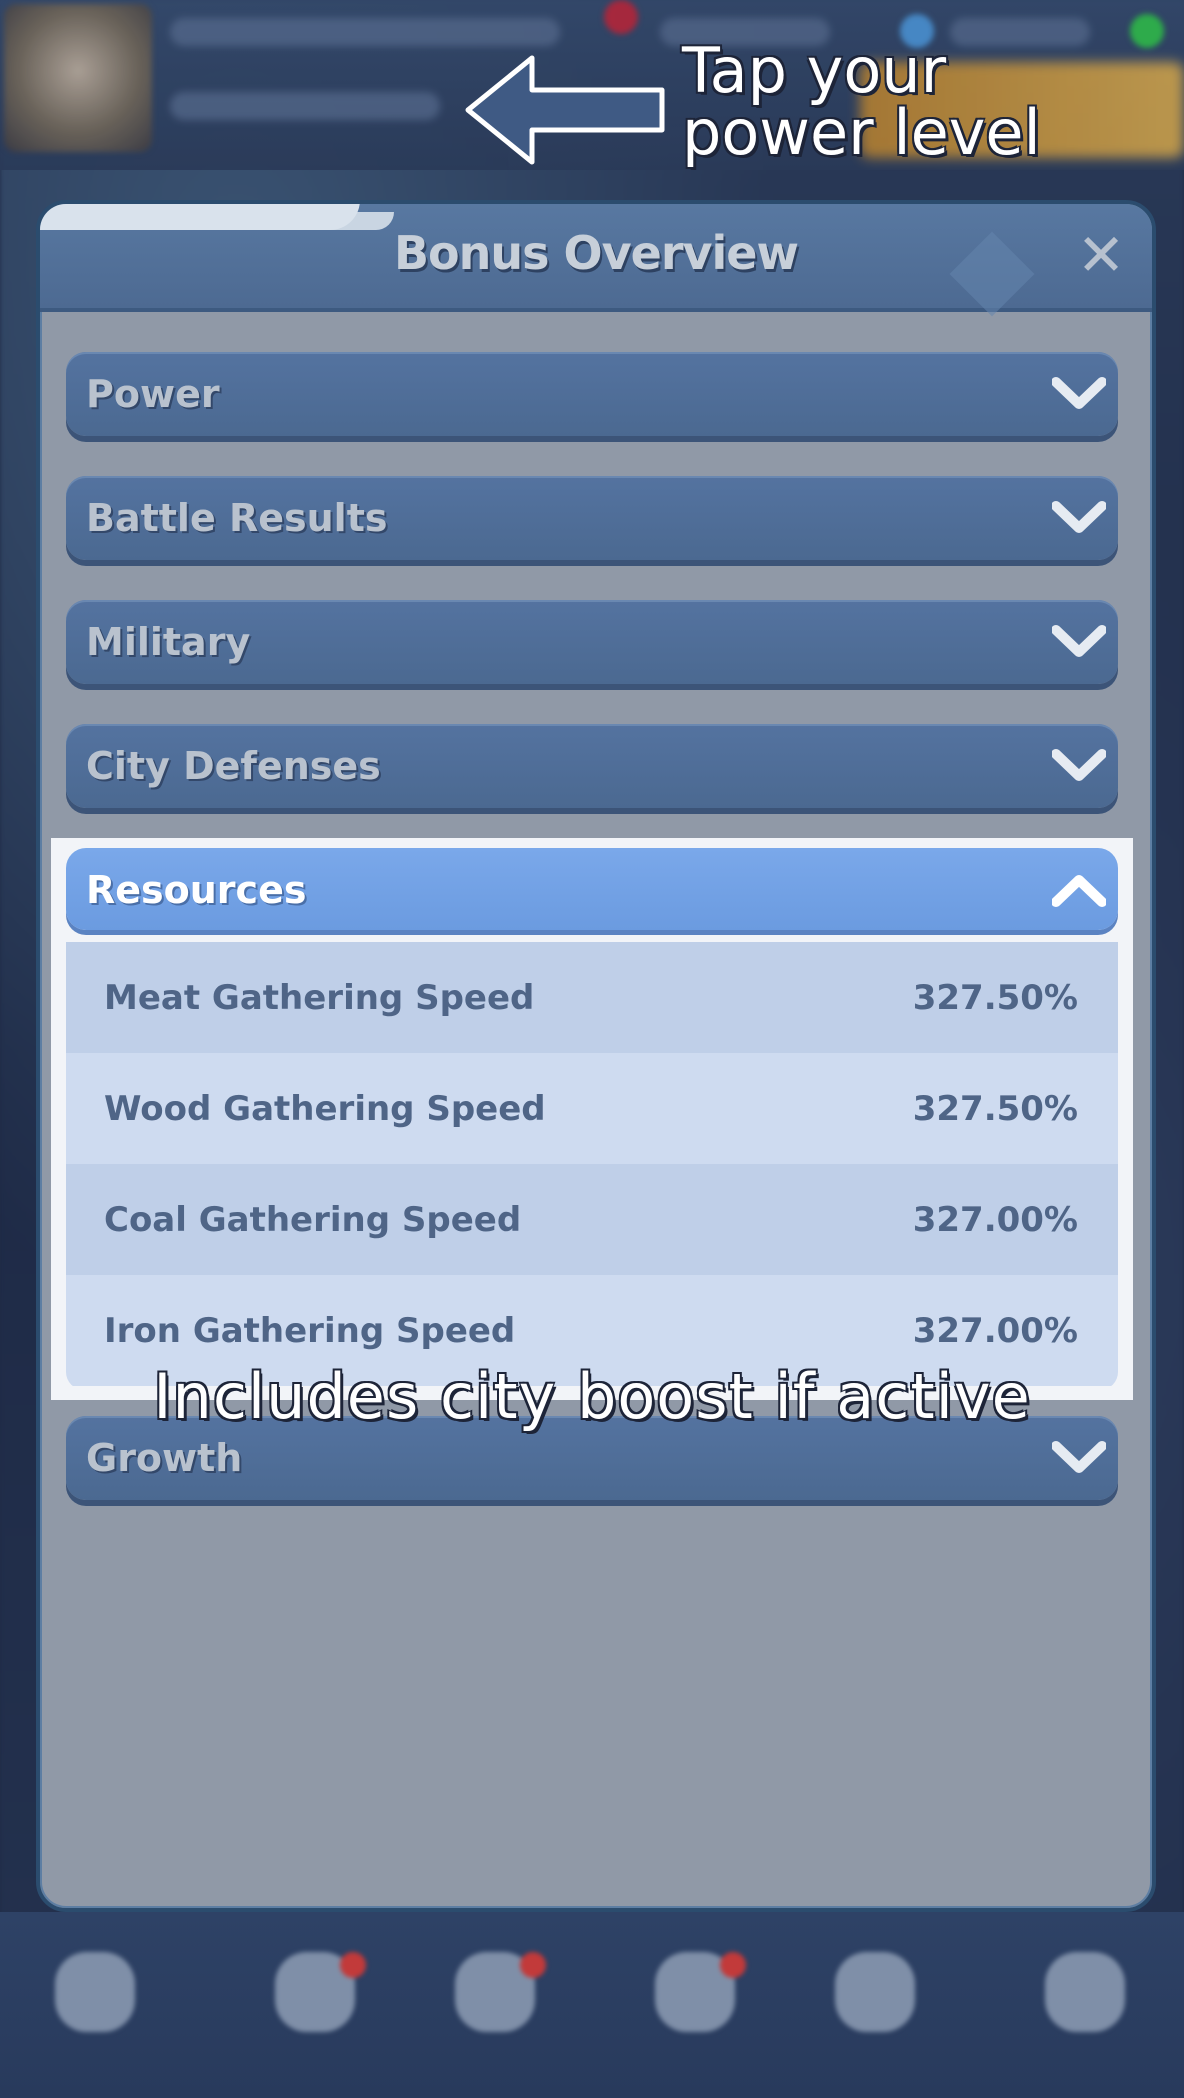 The width and height of the screenshot is (1184, 2098). What do you see at coordinates (310, 1330) in the screenshot?
I see `bonus-name: Iron Gathering Speed` at bounding box center [310, 1330].